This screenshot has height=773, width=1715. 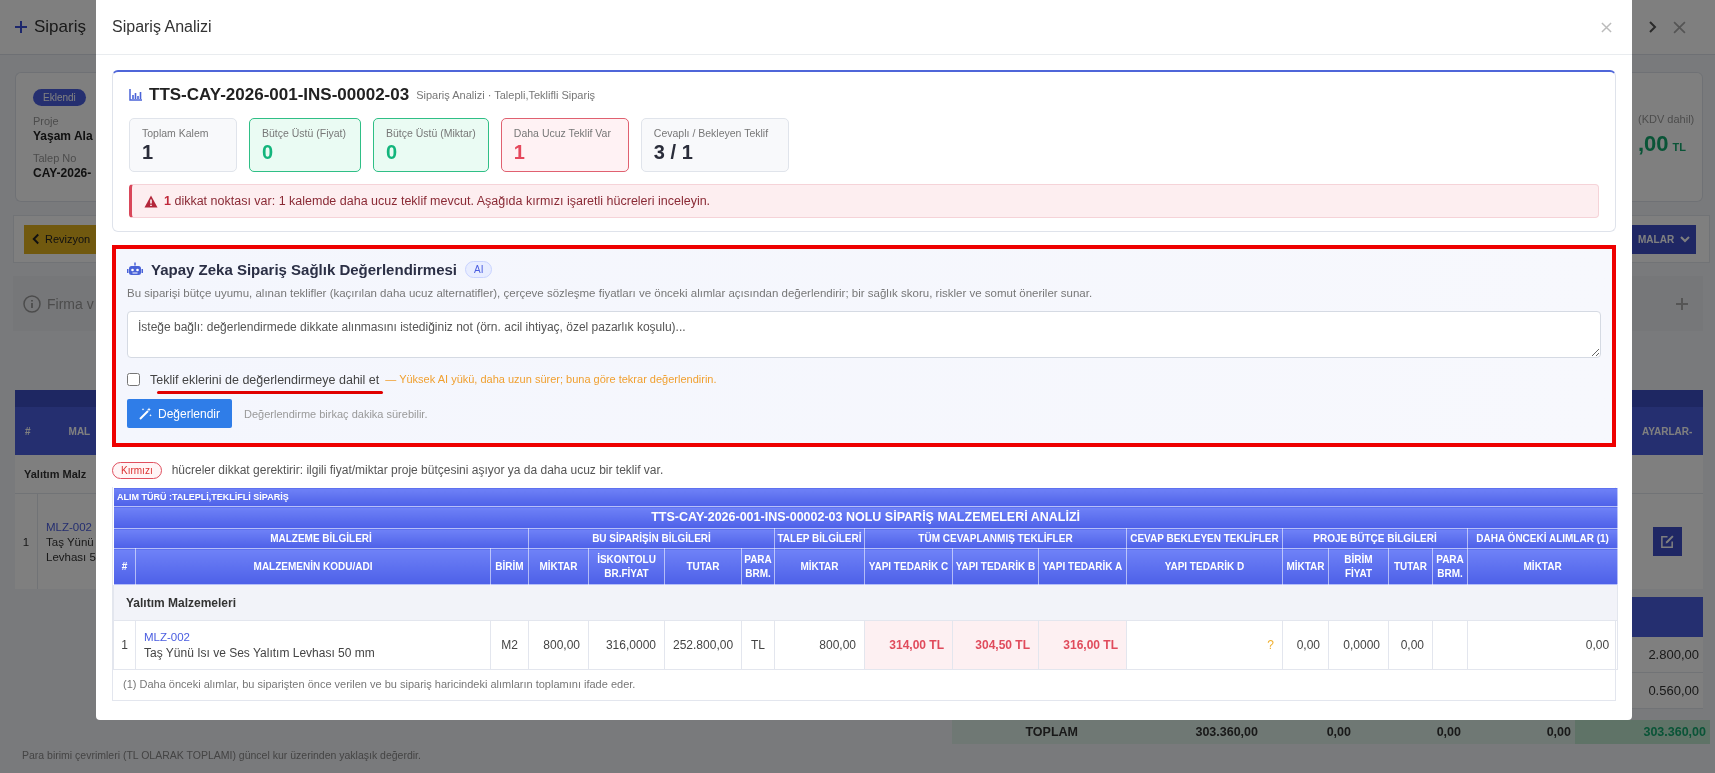 I want to click on table-cell: 0,0000, so click(x=1358, y=645).